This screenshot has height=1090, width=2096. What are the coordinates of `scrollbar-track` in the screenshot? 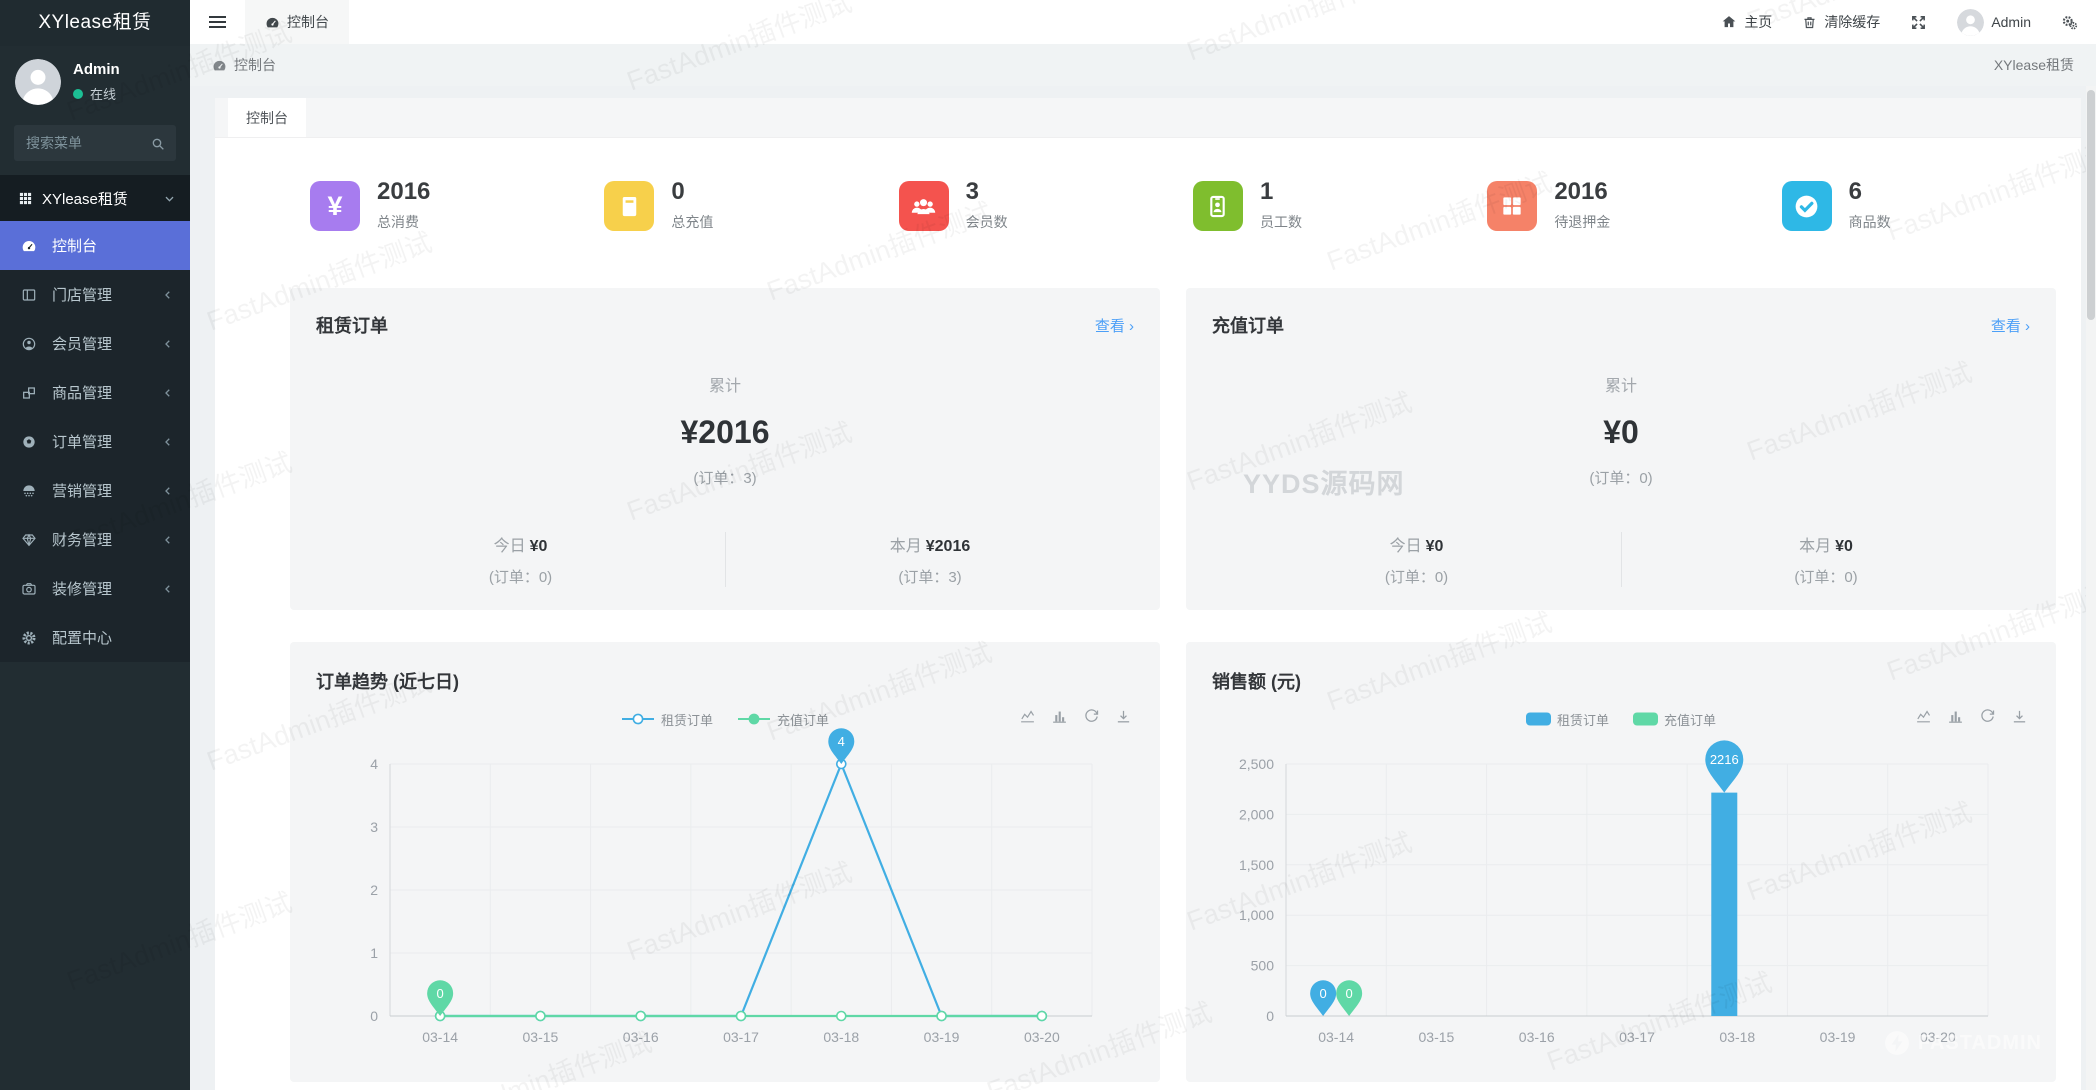 It's located at (2091, 588).